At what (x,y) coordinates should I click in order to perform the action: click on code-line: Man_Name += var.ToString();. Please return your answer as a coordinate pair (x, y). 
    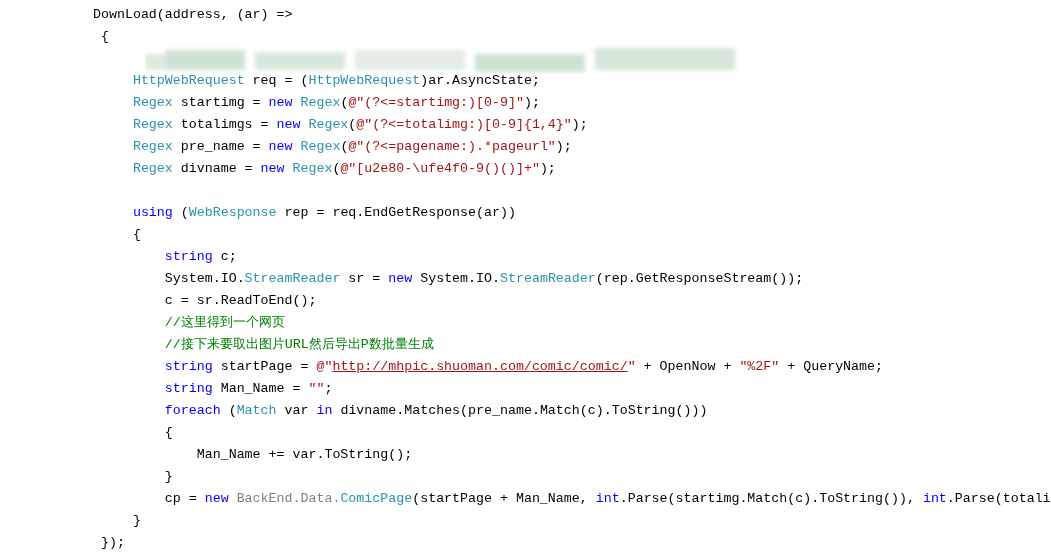
    Looking at the image, I should click on (304, 454).